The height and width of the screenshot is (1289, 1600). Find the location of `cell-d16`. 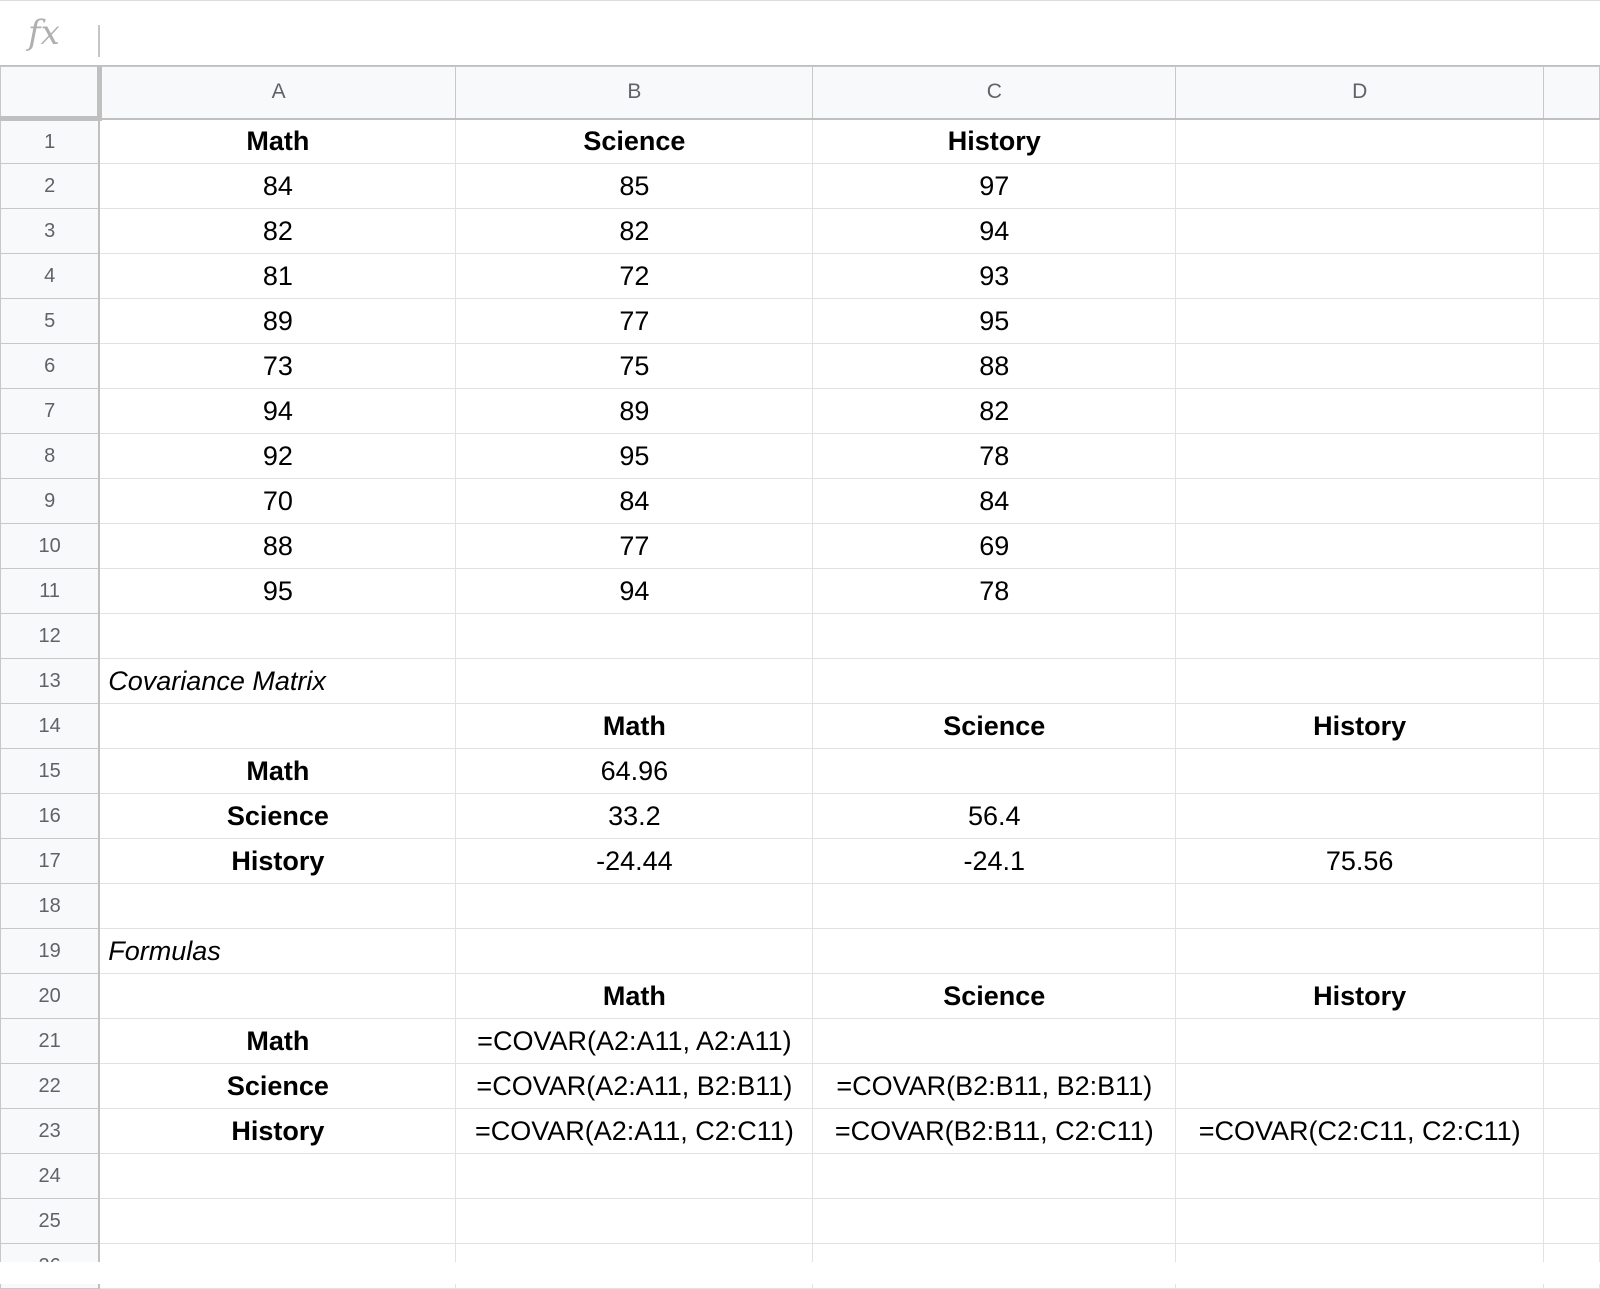

cell-d16 is located at coordinates (1360, 816).